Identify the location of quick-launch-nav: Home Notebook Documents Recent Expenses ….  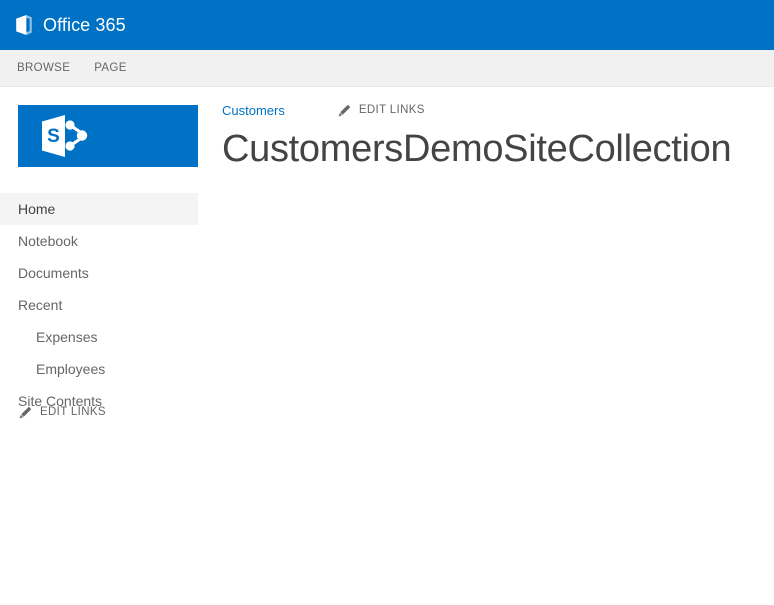
(99, 305).